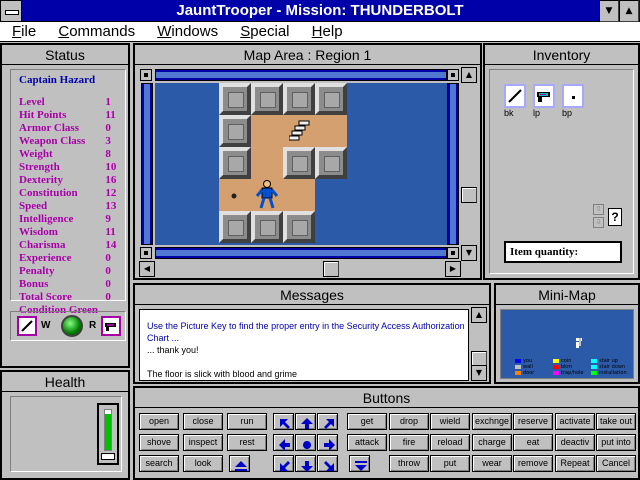  Describe the element at coordinates (72, 128) in the screenshot. I see `stat-row: Armor Class 0` at that location.